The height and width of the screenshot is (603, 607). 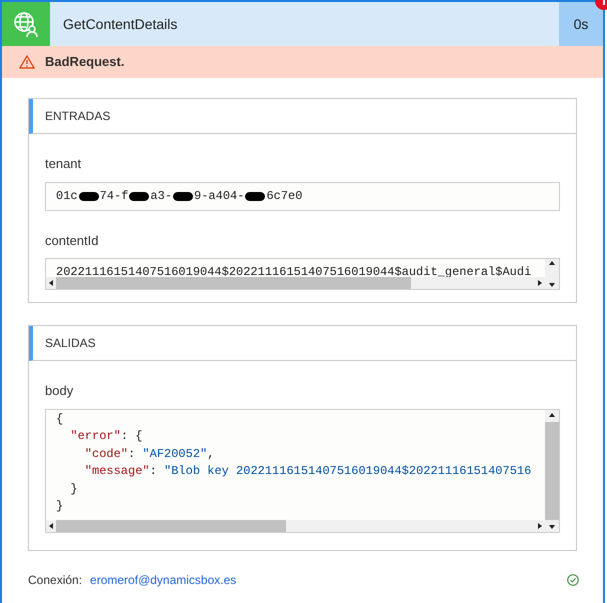 What do you see at coordinates (302, 196) in the screenshot?
I see `input-field: 01c 74-f a3- 9-a404- 6c7e0` at bounding box center [302, 196].